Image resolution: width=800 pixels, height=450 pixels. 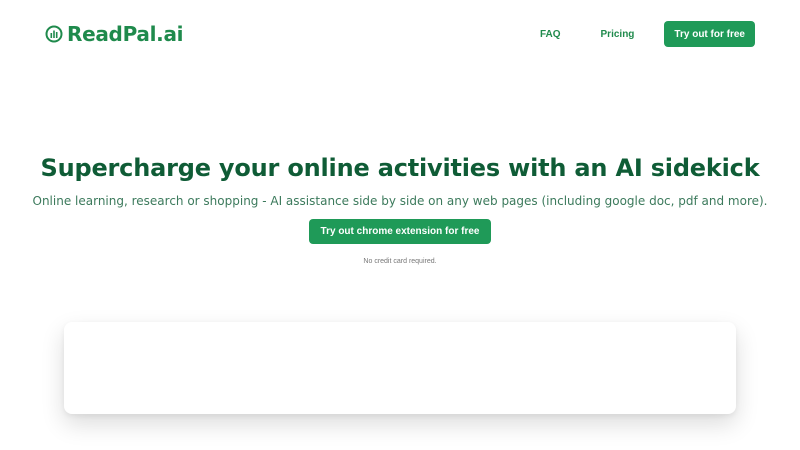 What do you see at coordinates (125, 34) in the screenshot?
I see `logo-text: ReadPal.ai` at bounding box center [125, 34].